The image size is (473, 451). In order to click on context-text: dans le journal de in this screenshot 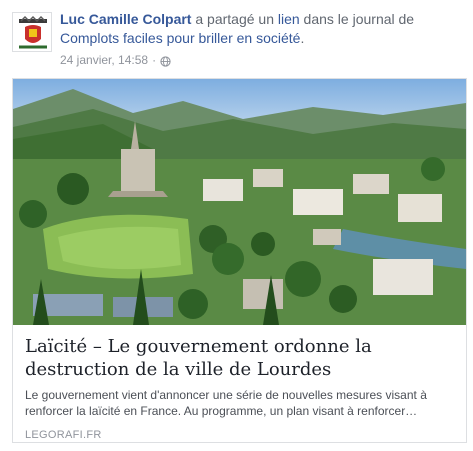, I will do `click(357, 19)`.